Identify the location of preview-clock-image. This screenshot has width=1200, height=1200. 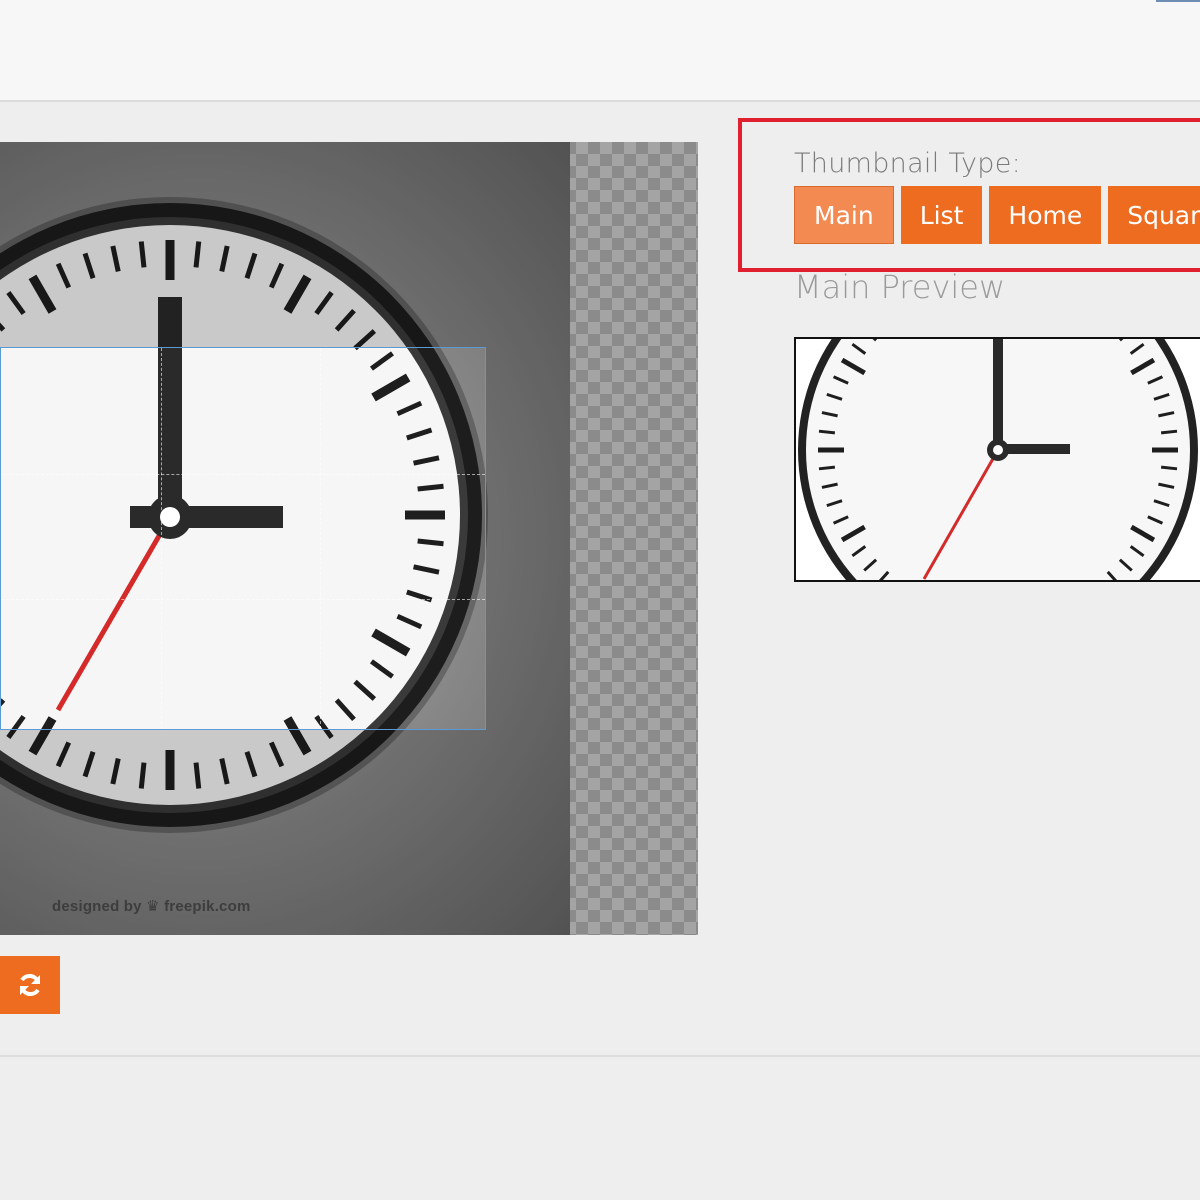
(998, 459).